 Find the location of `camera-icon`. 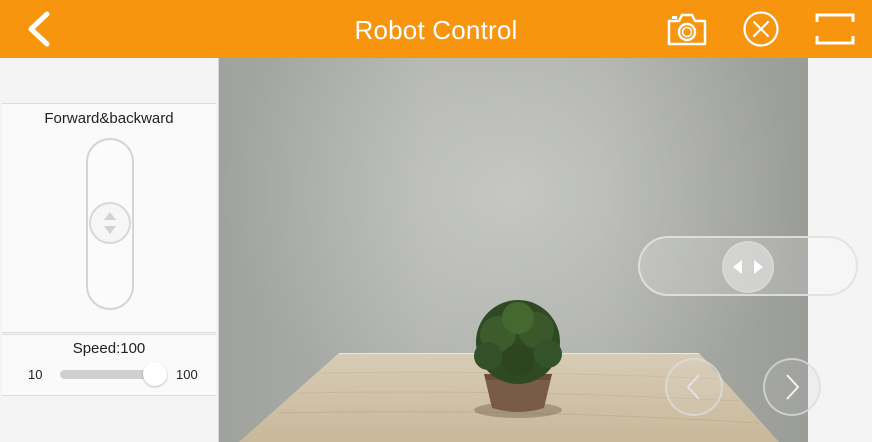

camera-icon is located at coordinates (687, 29).